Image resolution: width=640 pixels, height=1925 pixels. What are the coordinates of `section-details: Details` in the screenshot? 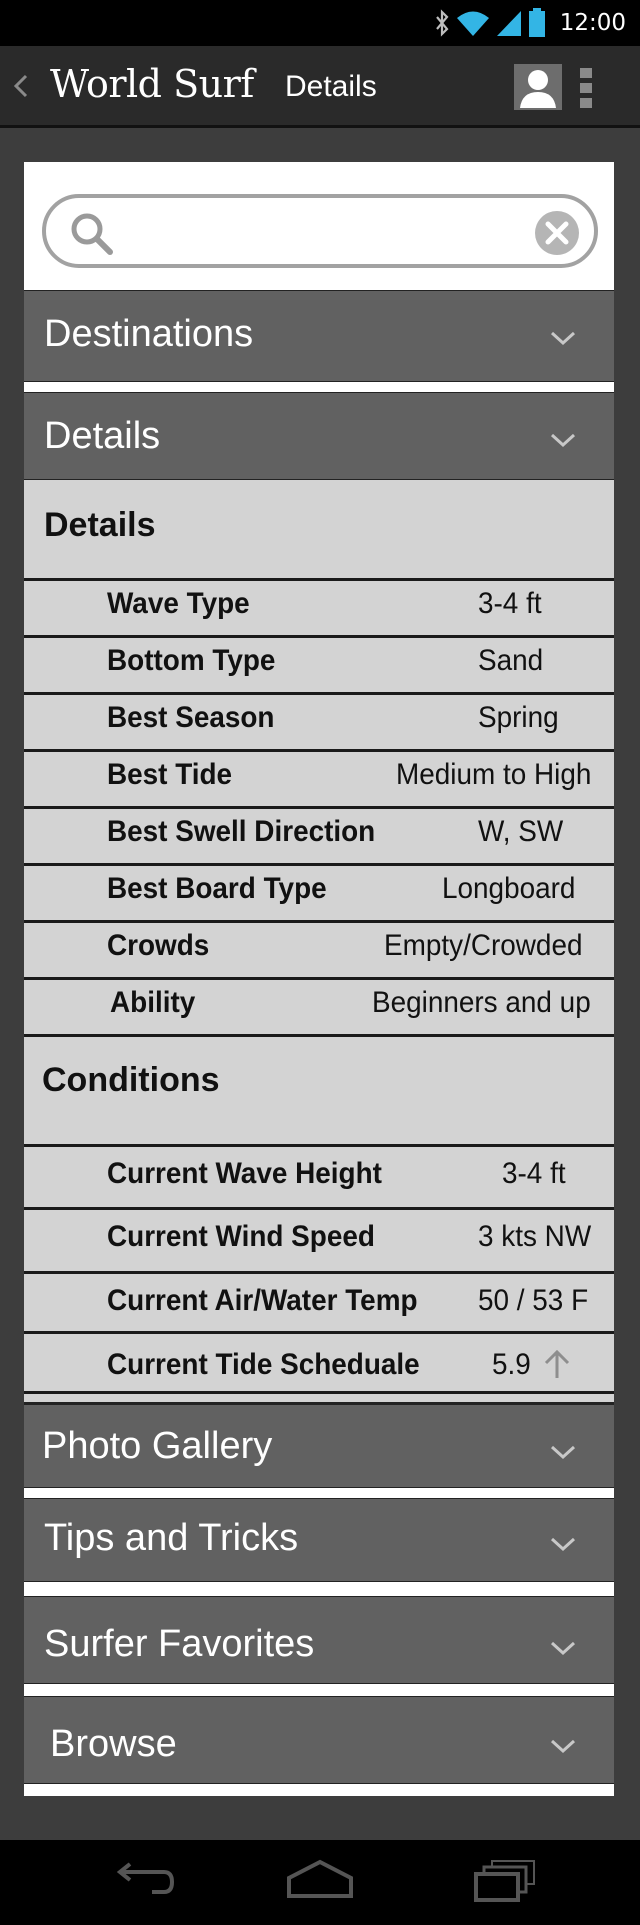 It's located at (319, 436).